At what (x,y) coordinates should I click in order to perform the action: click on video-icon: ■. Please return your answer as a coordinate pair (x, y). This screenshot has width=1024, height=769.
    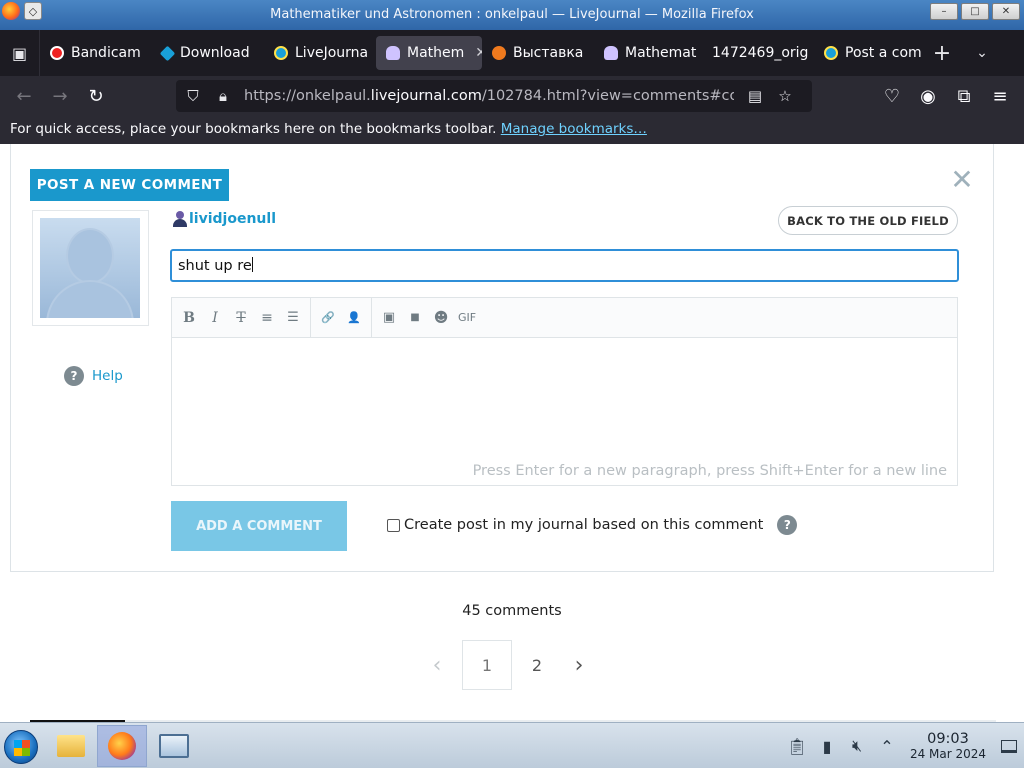
    Looking at the image, I should click on (415, 318).